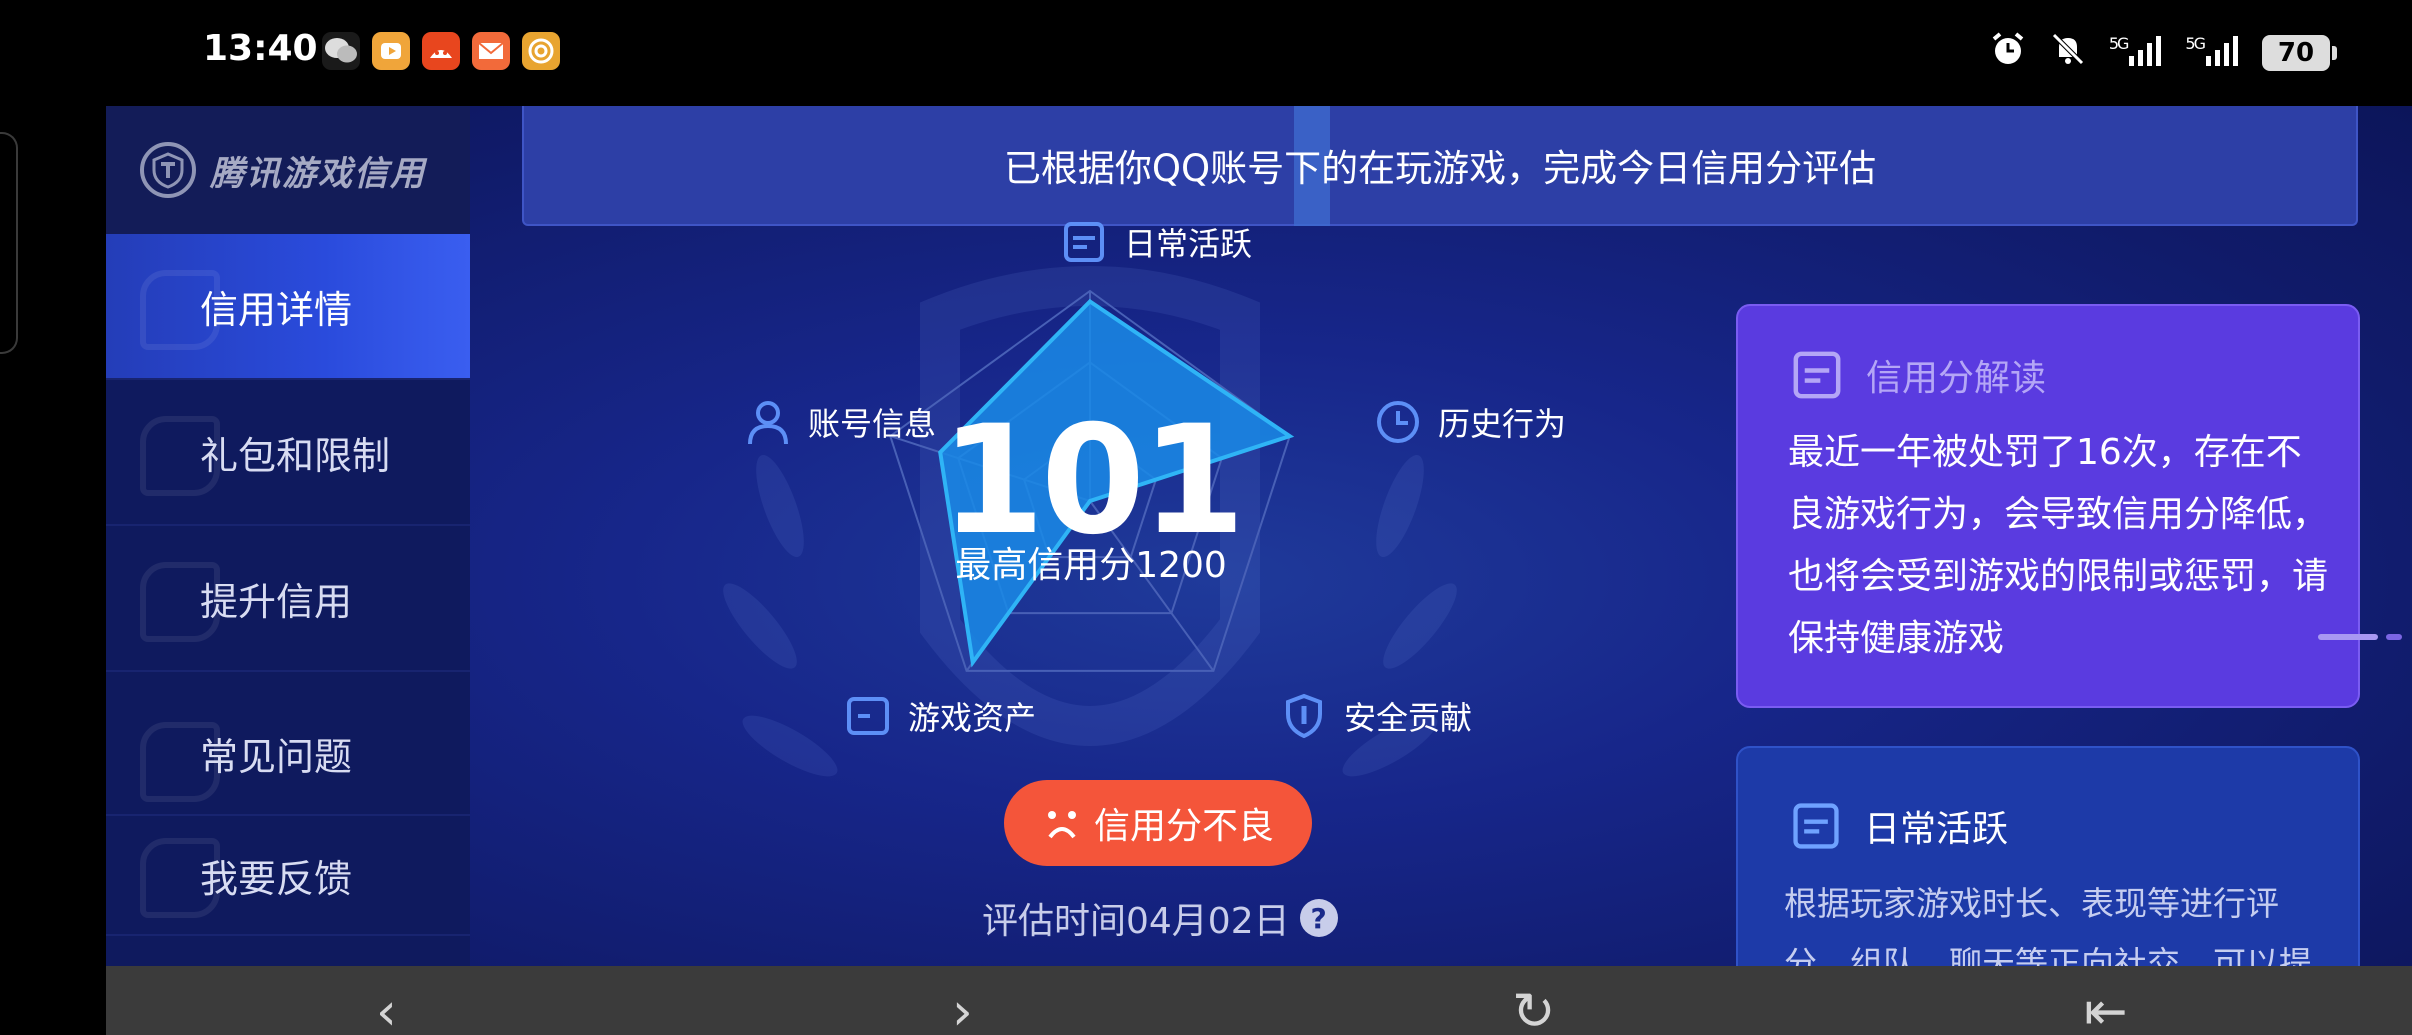 This screenshot has height=1035, width=2412. Describe the element at coordinates (168, 170) in the screenshot. I see `shield-logo-icon` at that location.